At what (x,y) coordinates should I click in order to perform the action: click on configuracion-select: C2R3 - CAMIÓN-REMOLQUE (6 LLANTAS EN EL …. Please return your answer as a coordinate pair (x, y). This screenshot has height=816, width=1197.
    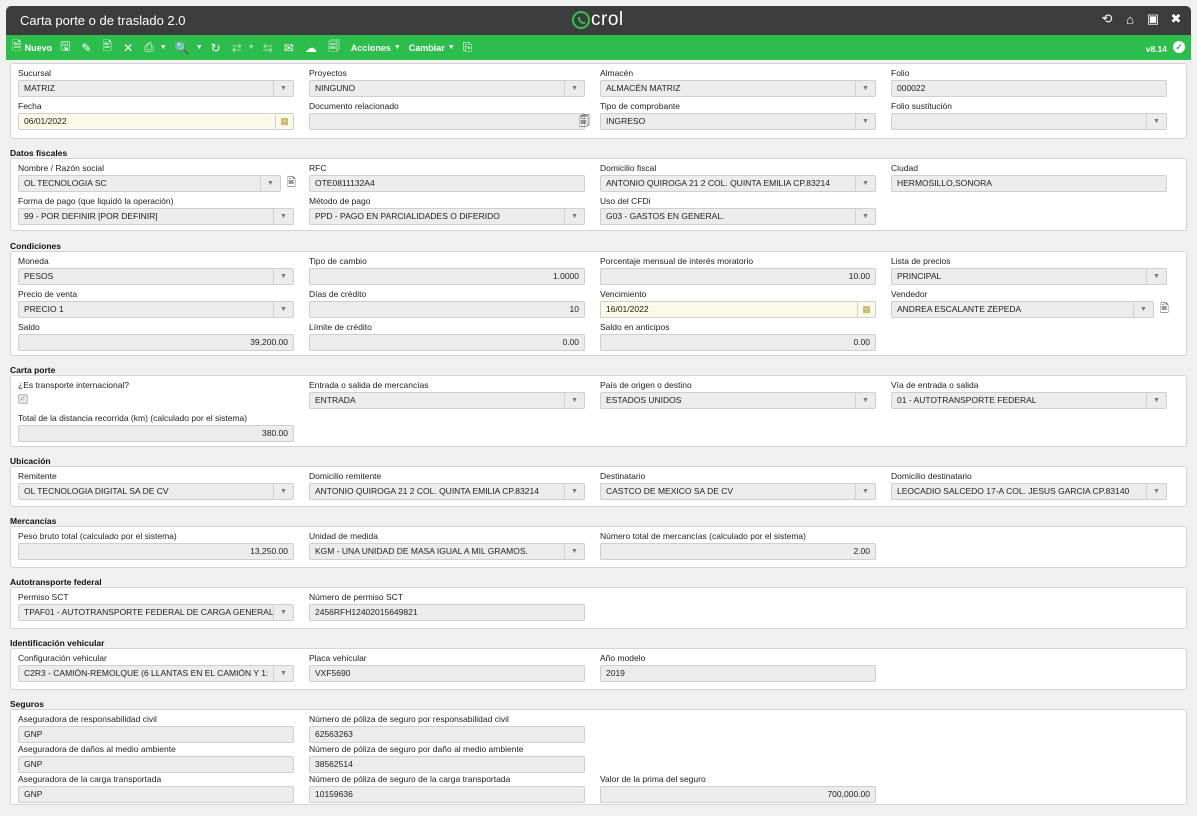
    Looking at the image, I should click on (156, 673).